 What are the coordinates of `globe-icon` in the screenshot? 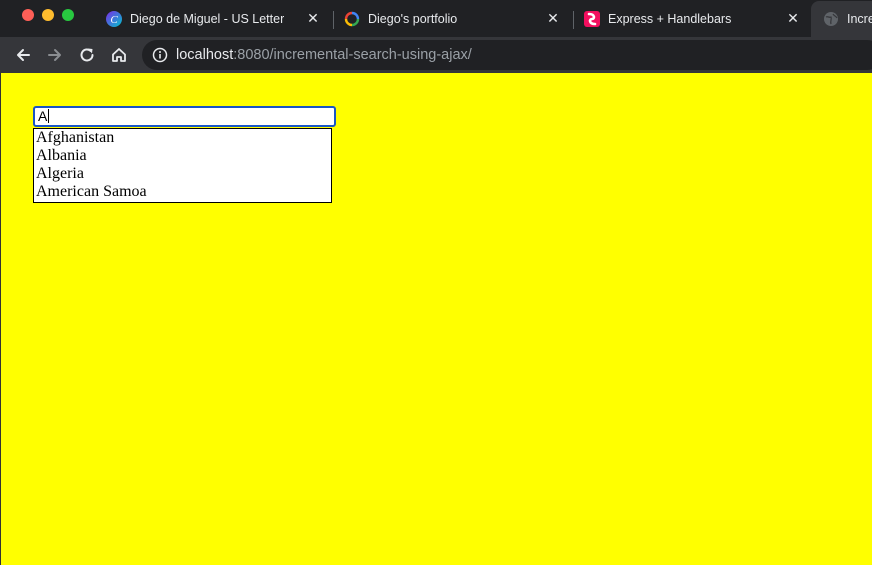 It's located at (831, 19).